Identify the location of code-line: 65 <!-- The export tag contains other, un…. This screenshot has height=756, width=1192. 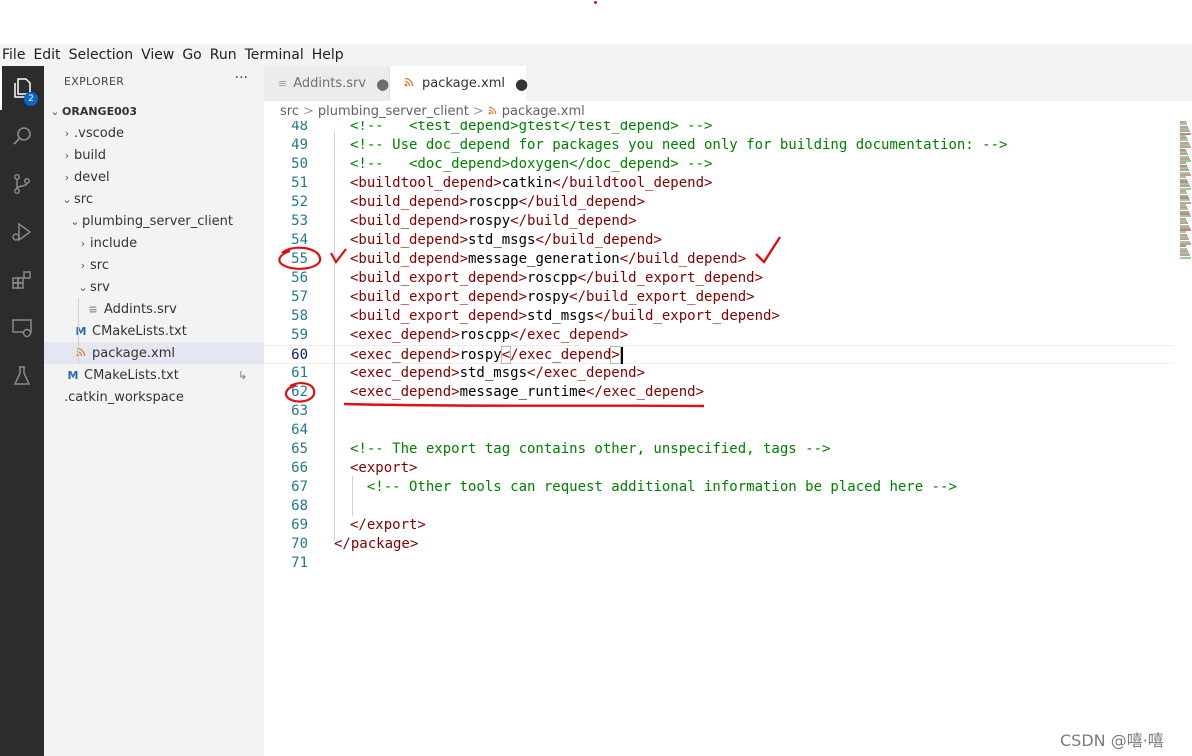
(719, 449).